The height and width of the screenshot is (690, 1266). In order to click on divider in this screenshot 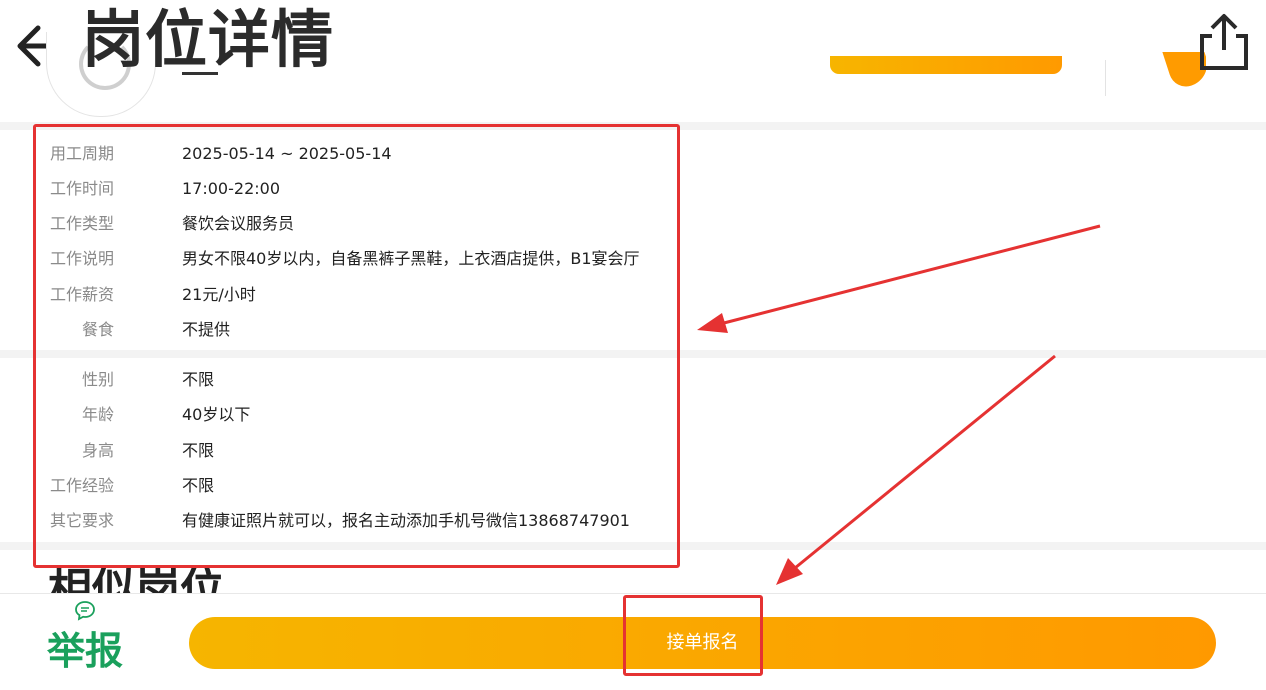, I will do `click(1105, 78)`.